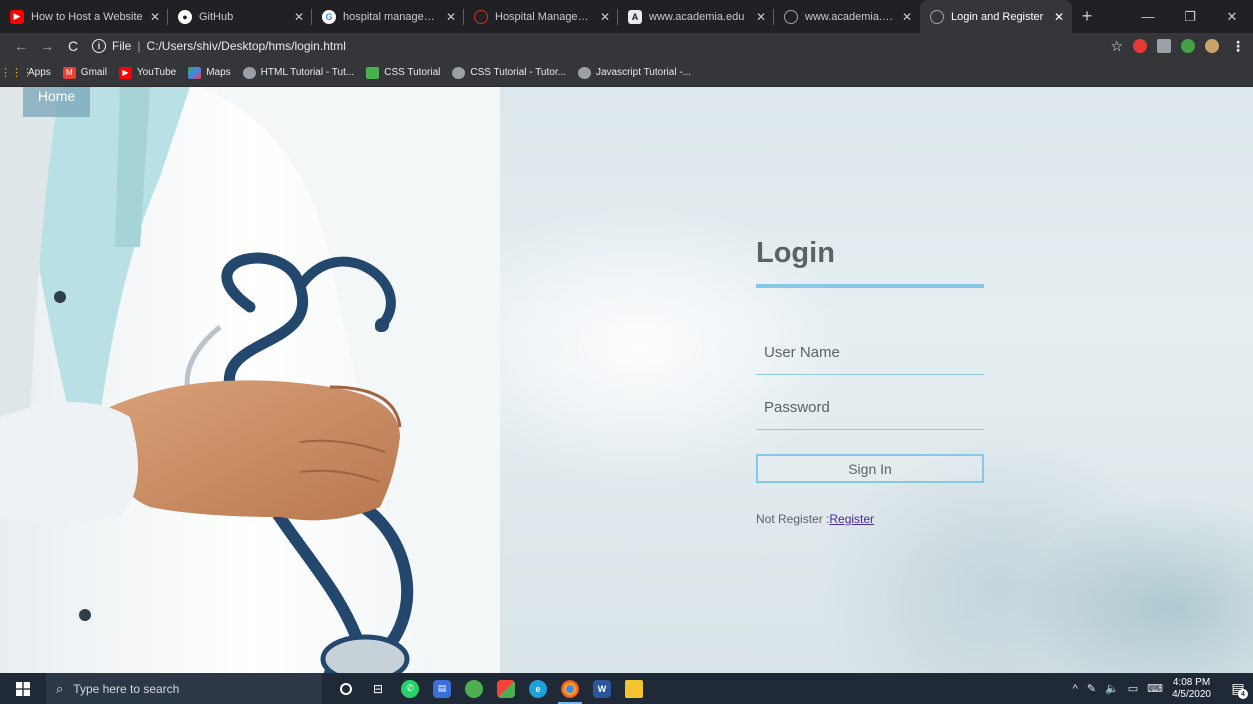 The height and width of the screenshot is (704, 1253). What do you see at coordinates (1232, 16) in the screenshot?
I see `close-window-icon: ✕` at bounding box center [1232, 16].